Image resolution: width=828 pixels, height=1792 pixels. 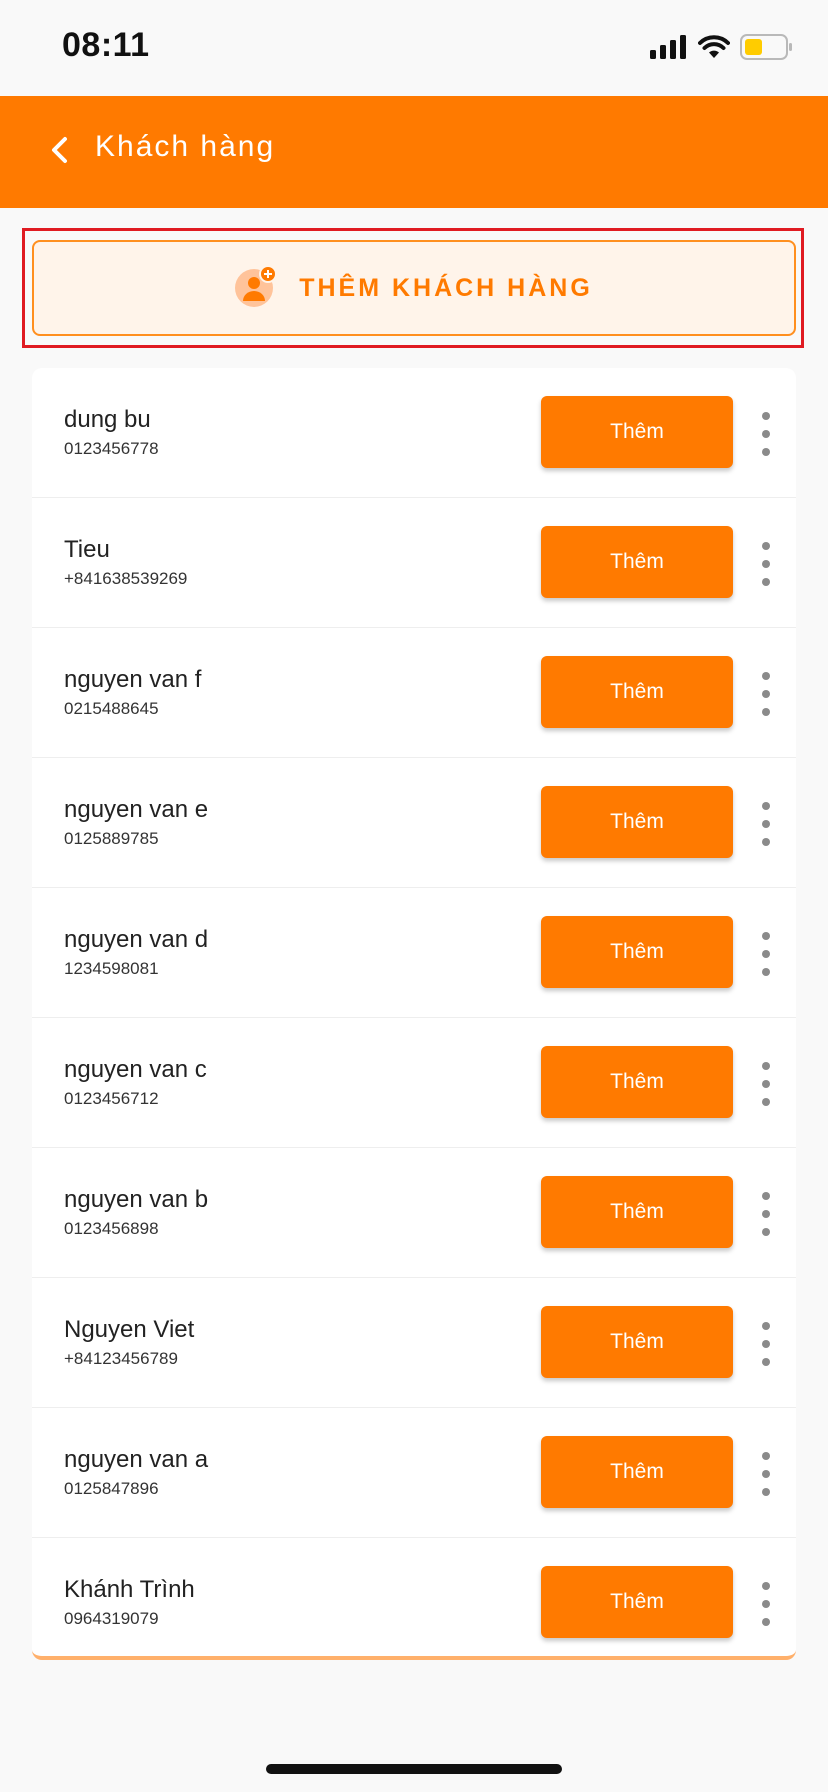 What do you see at coordinates (714, 49) in the screenshot?
I see `wifi-icon` at bounding box center [714, 49].